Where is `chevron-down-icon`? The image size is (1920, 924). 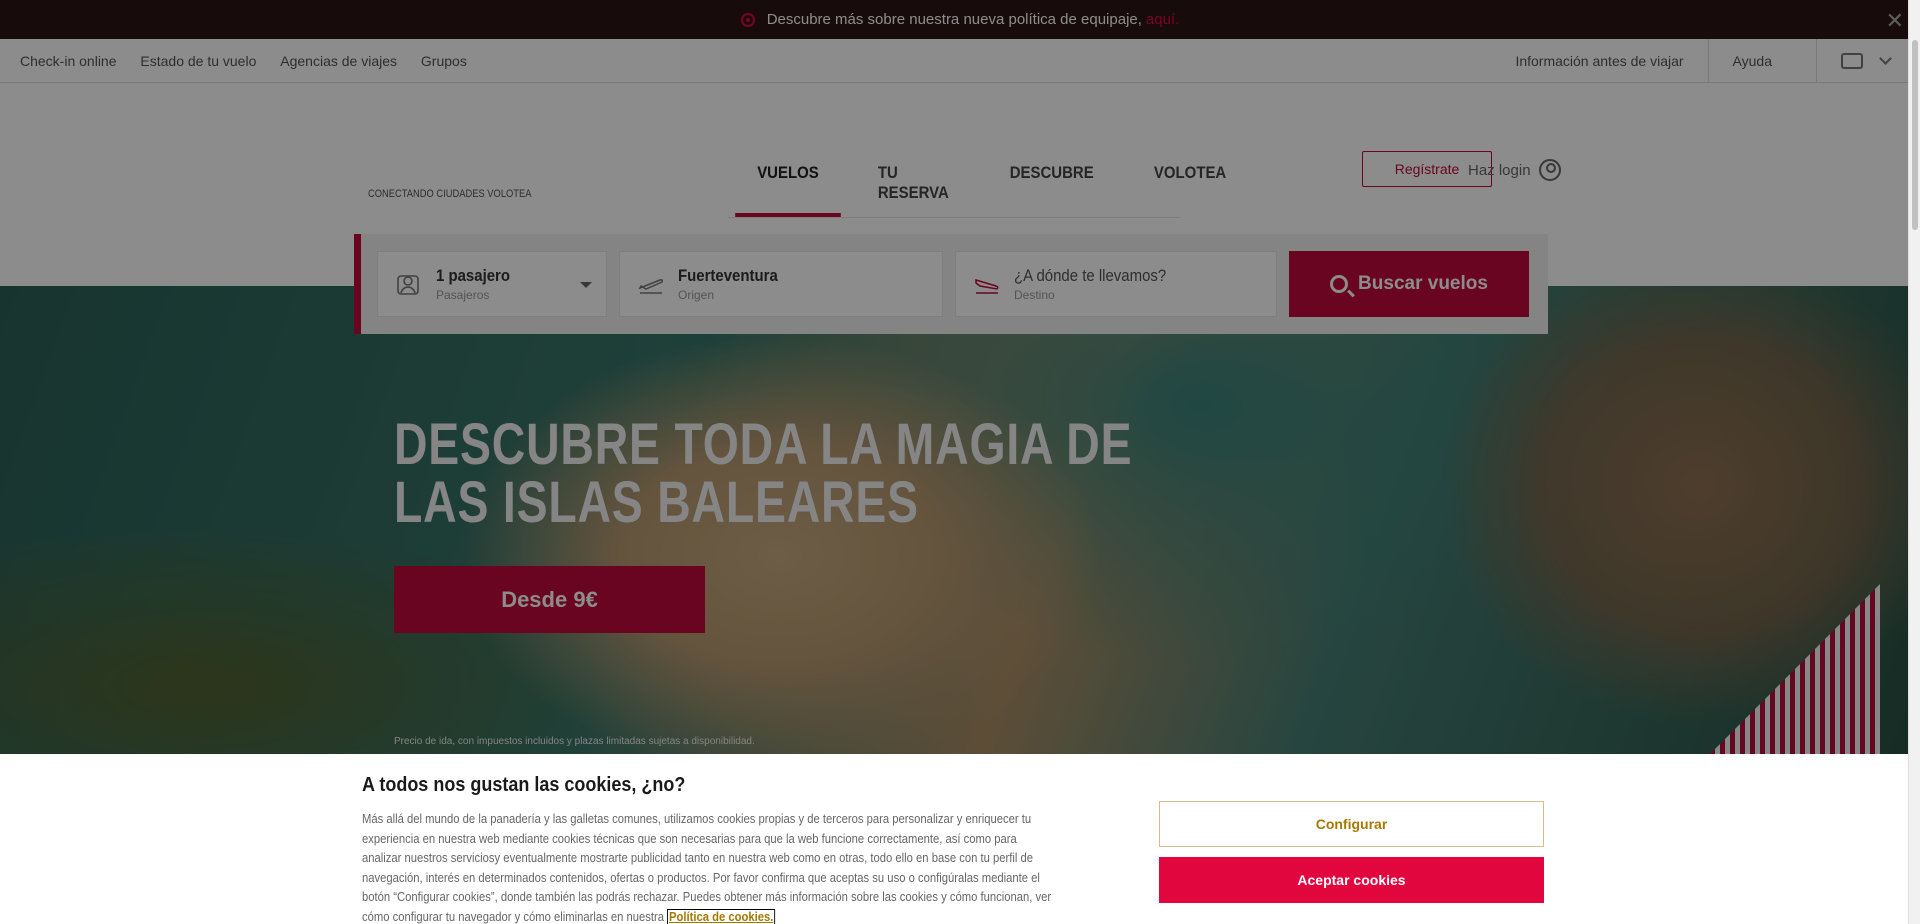 chevron-down-icon is located at coordinates (1885, 58).